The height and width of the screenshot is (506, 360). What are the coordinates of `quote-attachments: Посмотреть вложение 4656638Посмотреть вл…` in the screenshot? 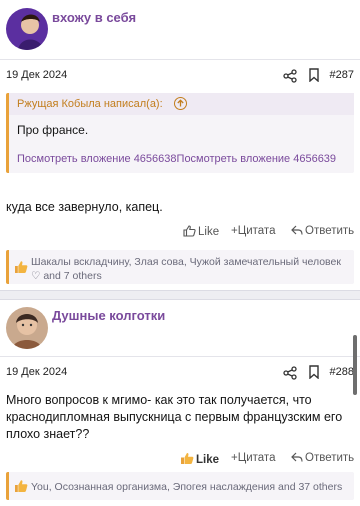 It's located at (176, 159).